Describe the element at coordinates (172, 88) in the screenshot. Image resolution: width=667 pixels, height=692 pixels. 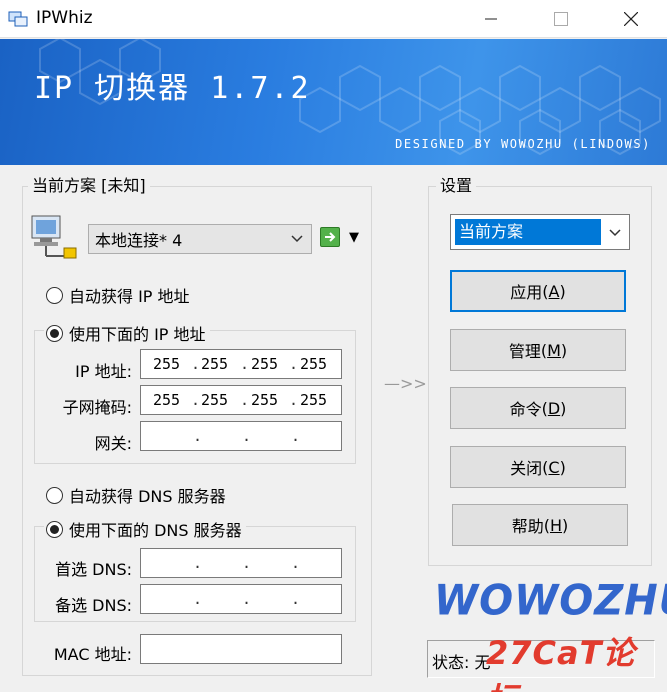
I see `banner-title: IP 切换器 1.7.2` at that location.